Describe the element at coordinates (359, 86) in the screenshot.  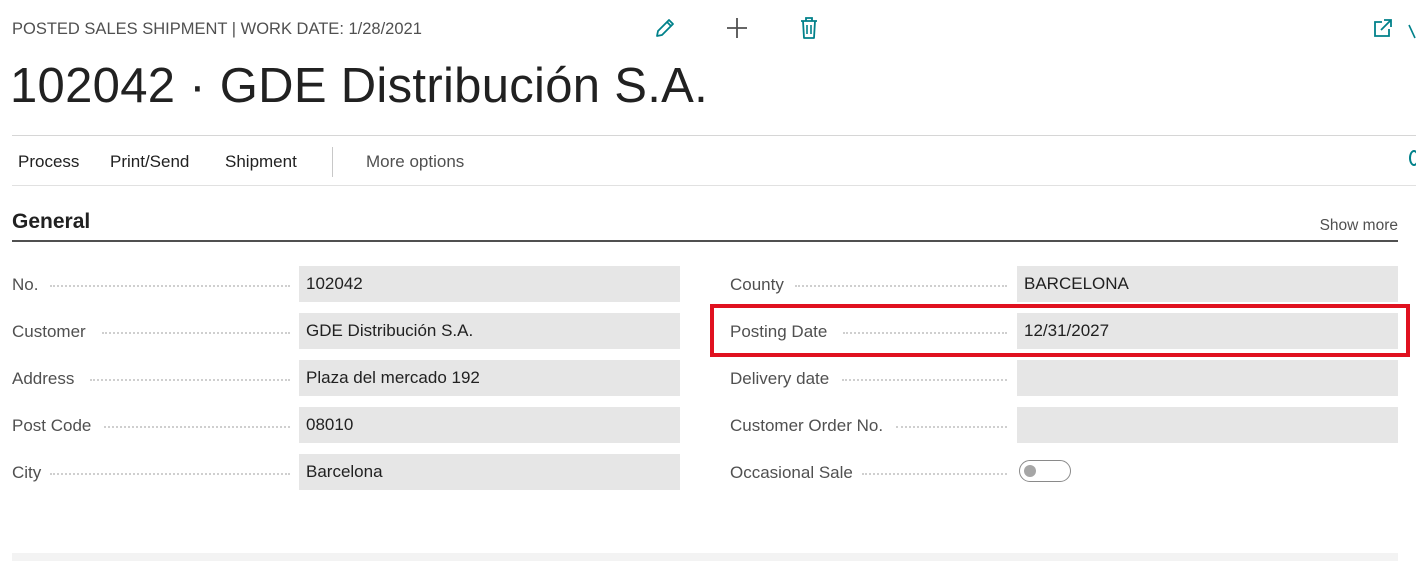
I see `page-title: 102042 · GDE Distribución S.A.` at that location.